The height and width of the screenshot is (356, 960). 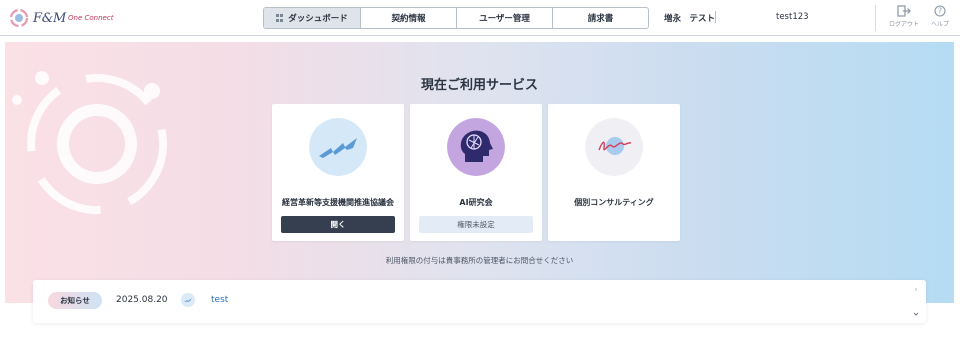 What do you see at coordinates (219, 300) in the screenshot?
I see `news-item-link: test` at bounding box center [219, 300].